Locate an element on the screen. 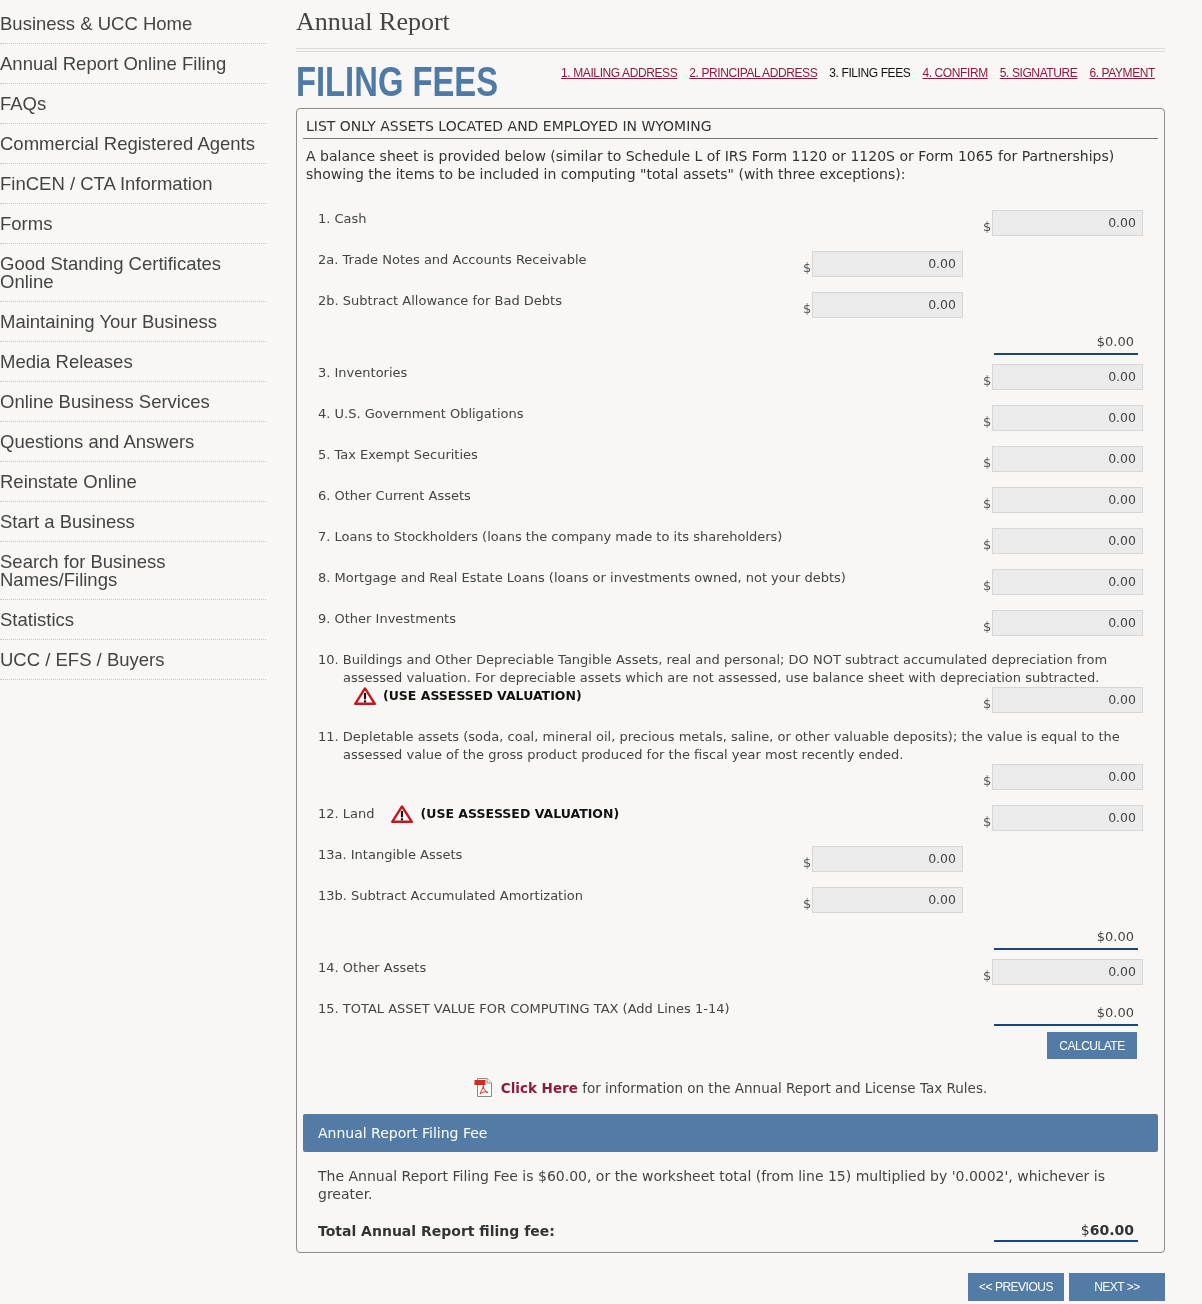  step-link: 2. PRINCIPAL ADDRESS is located at coordinates (753, 73).